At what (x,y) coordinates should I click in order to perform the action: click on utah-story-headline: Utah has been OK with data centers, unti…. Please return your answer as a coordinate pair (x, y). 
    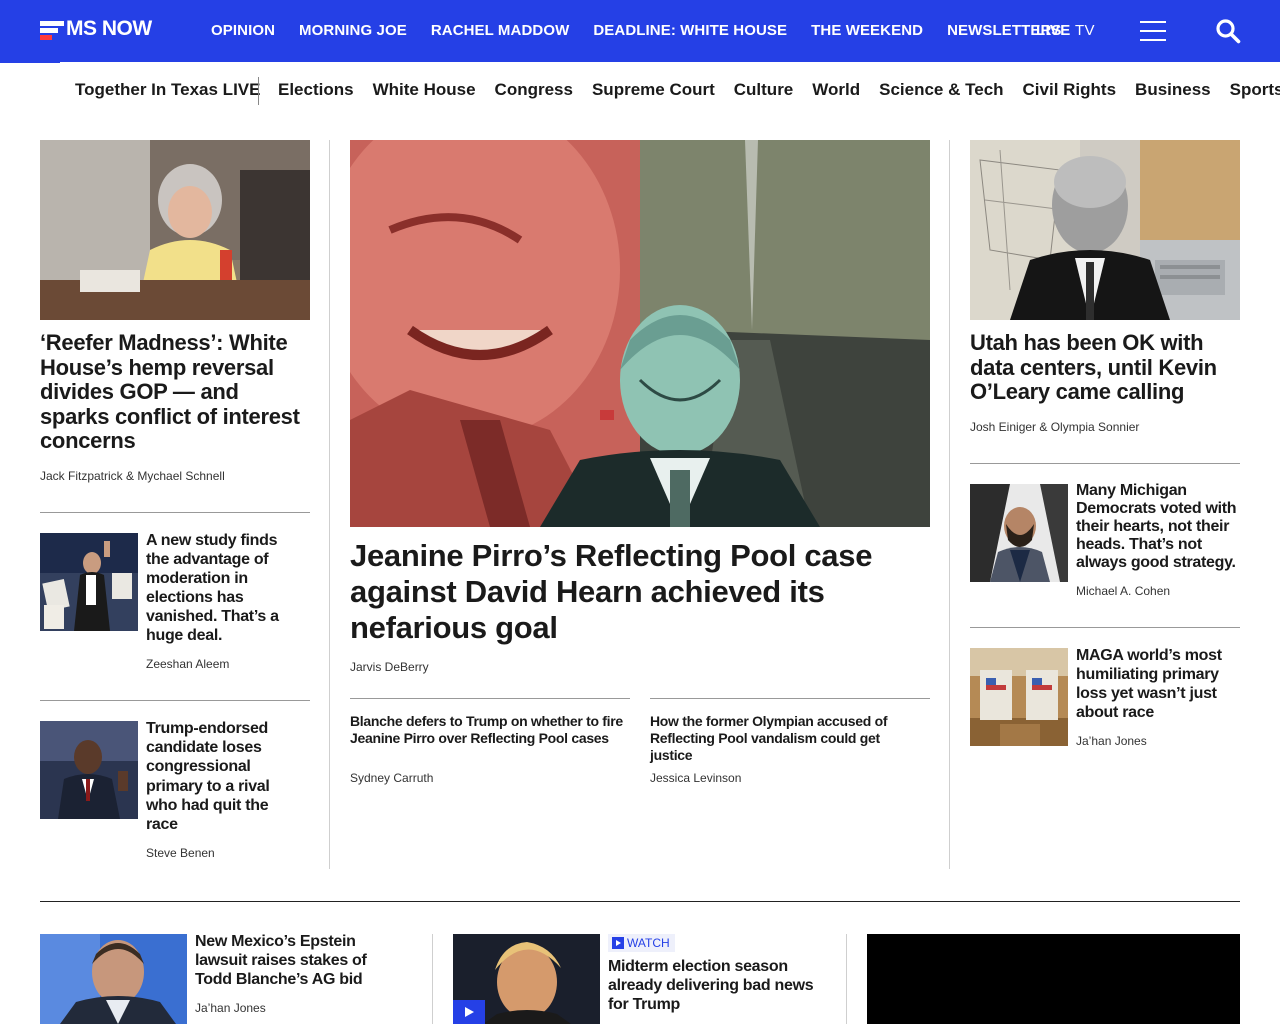
    Looking at the image, I should click on (1105, 367).